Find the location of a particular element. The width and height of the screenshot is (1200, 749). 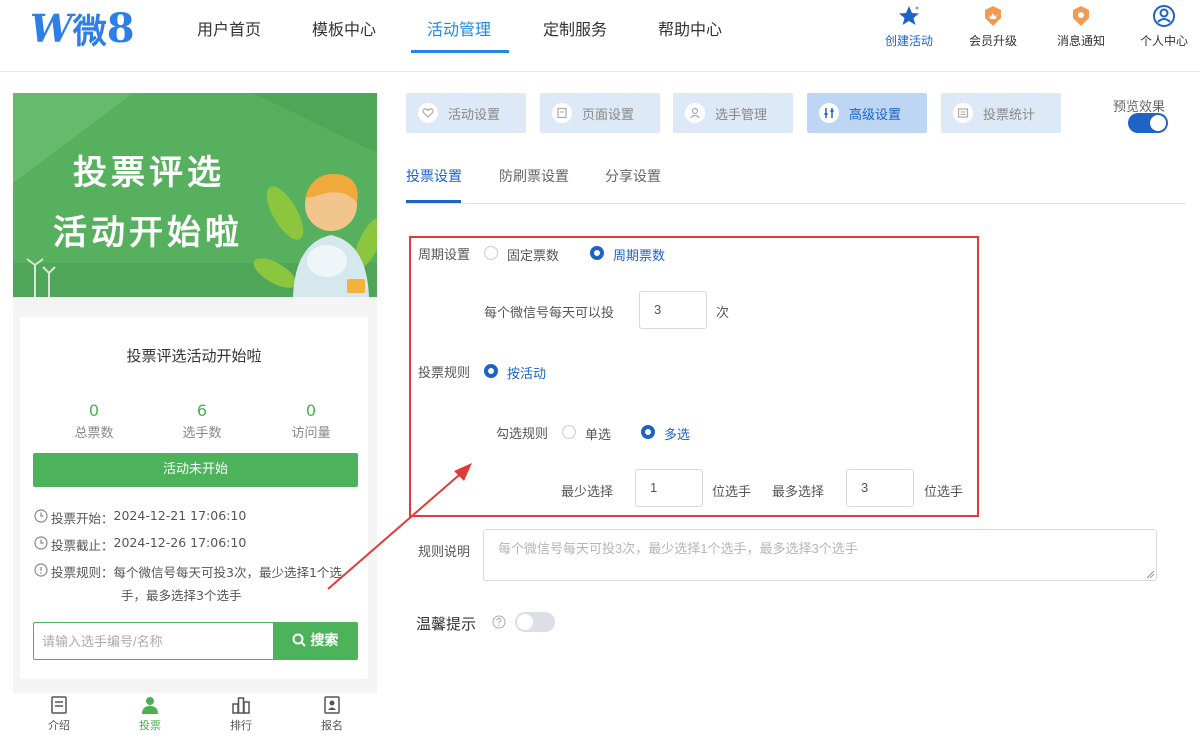

max-select-label: 最多选择 is located at coordinates (798, 492).